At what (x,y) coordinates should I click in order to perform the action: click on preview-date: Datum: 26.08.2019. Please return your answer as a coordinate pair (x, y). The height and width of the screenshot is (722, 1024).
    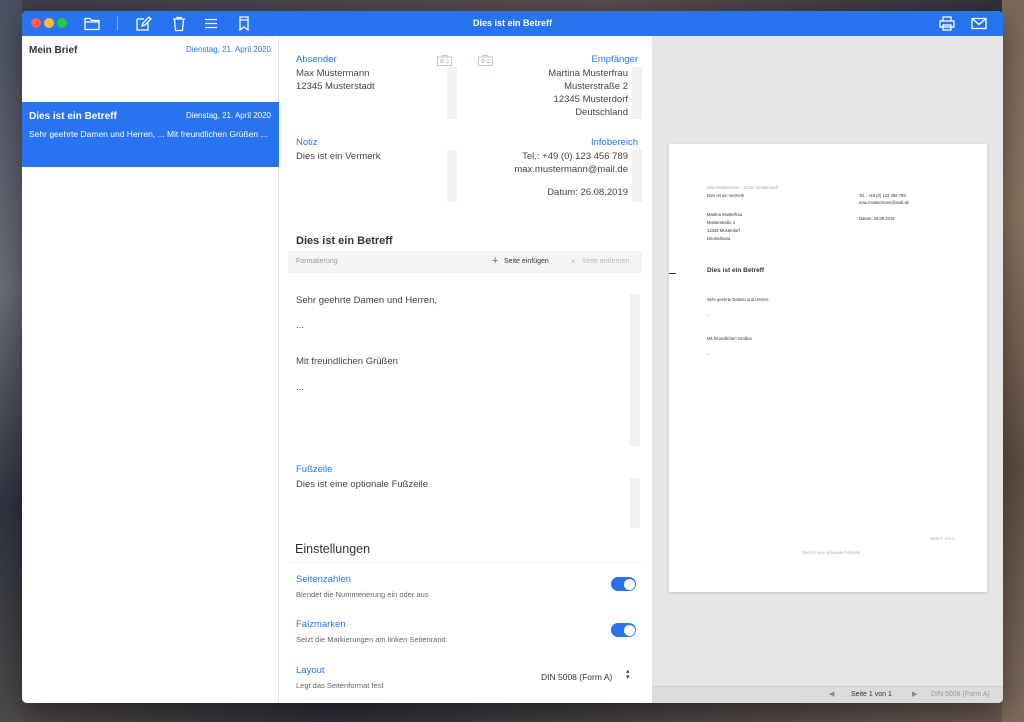
    Looking at the image, I should click on (877, 218).